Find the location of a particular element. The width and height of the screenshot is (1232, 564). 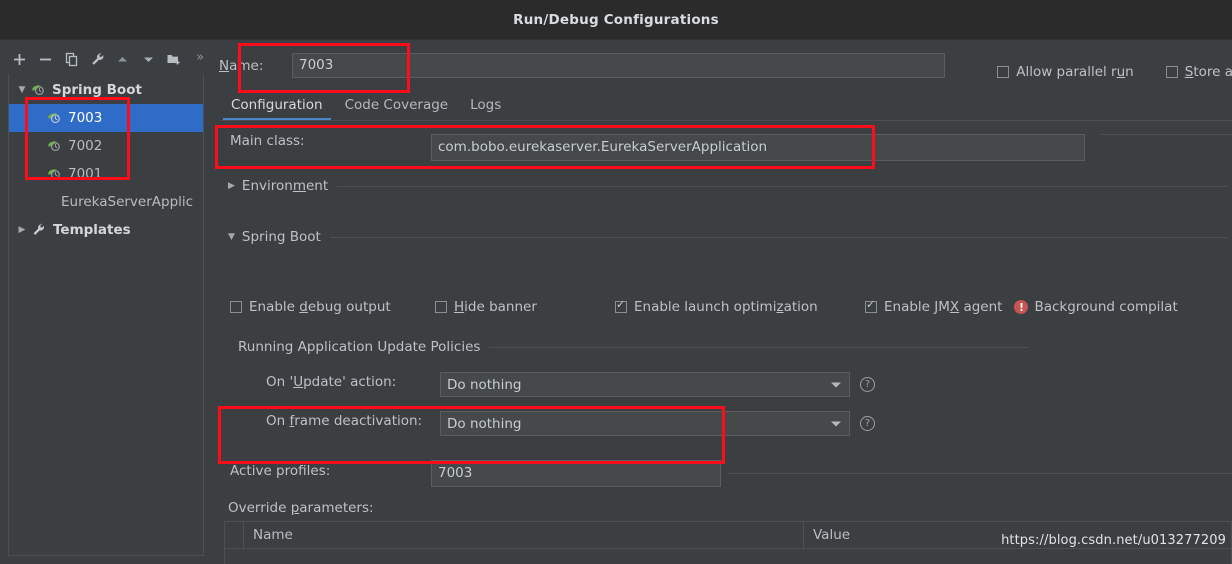

move-up-icon is located at coordinates (123, 59).